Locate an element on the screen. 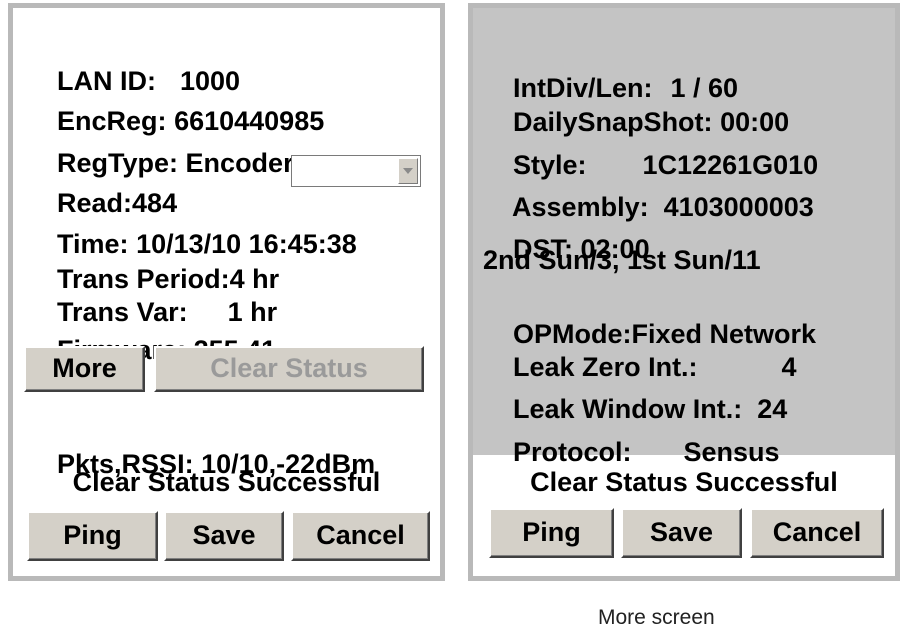  status-message: Clear Status Successful is located at coordinates (226, 482).